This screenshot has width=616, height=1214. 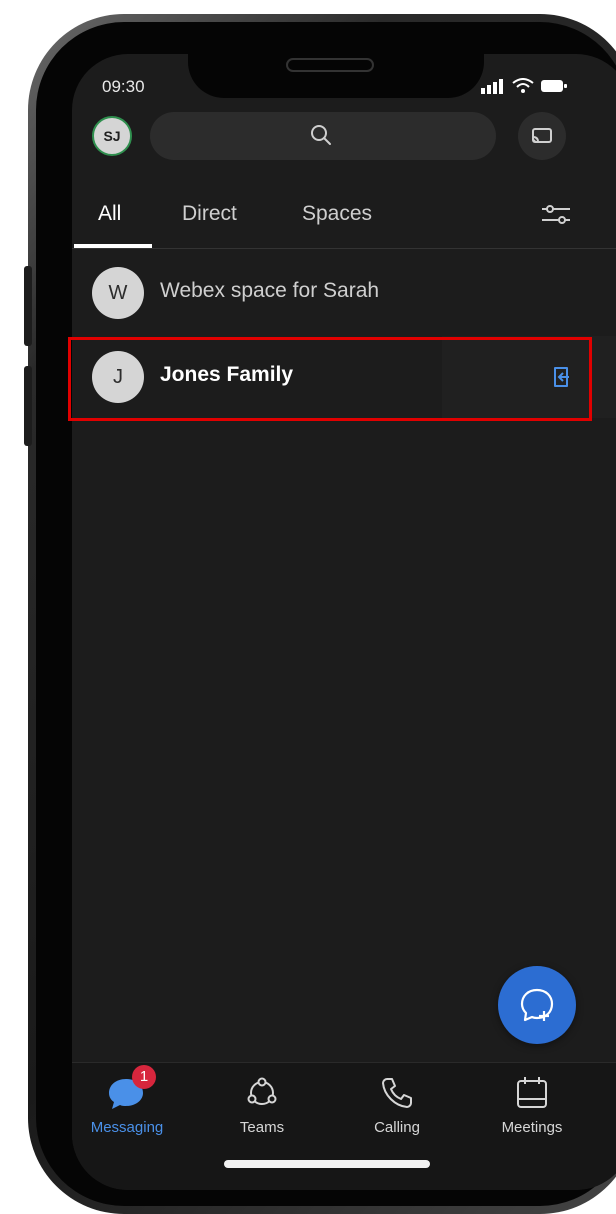 What do you see at coordinates (397, 1113) in the screenshot?
I see `nav-calling: Calling` at bounding box center [397, 1113].